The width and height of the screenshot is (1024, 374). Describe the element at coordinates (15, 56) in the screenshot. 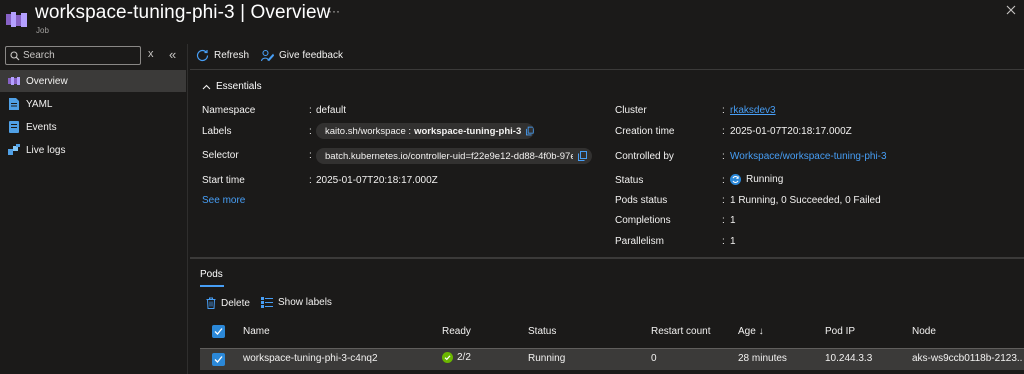

I see `search-icon` at that location.